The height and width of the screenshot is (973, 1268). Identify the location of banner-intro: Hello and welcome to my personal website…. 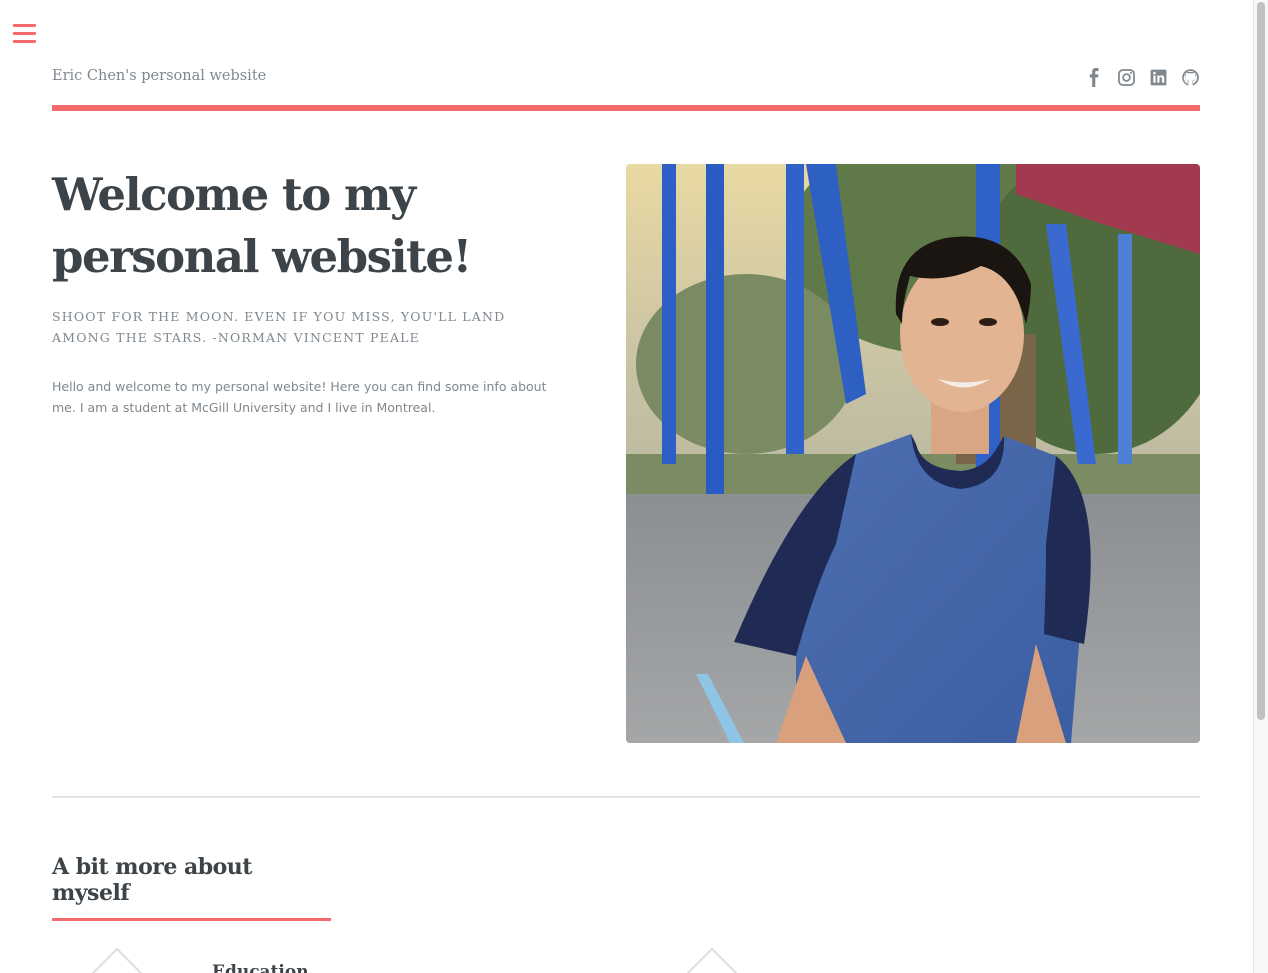
(299, 397).